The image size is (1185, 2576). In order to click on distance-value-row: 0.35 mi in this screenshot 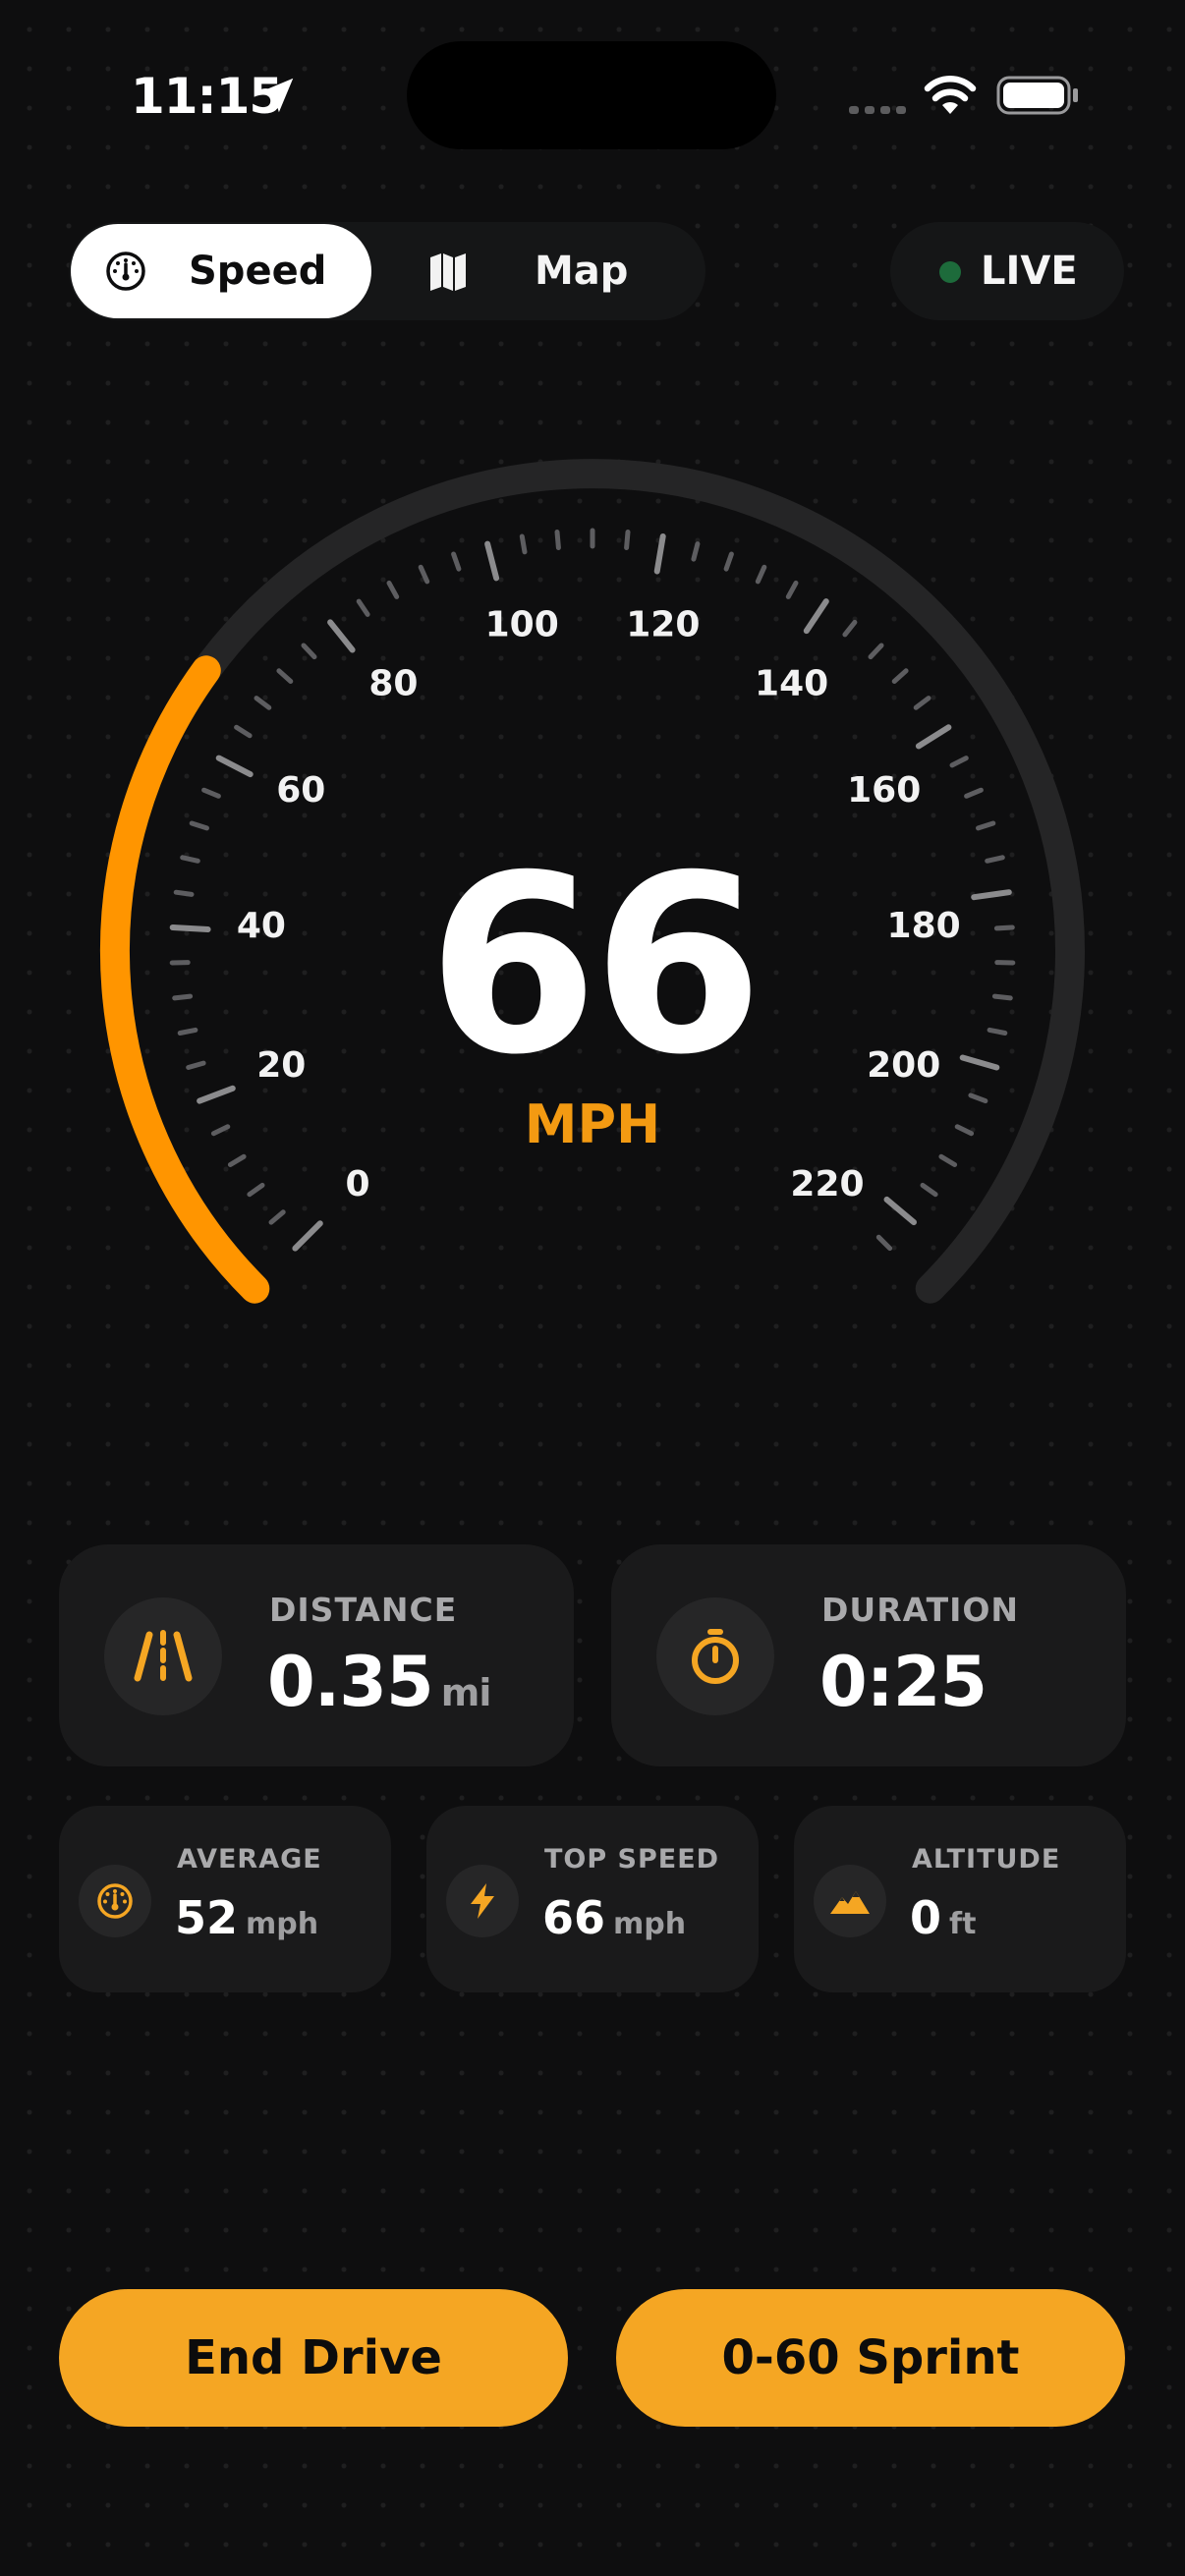, I will do `click(380, 1687)`.